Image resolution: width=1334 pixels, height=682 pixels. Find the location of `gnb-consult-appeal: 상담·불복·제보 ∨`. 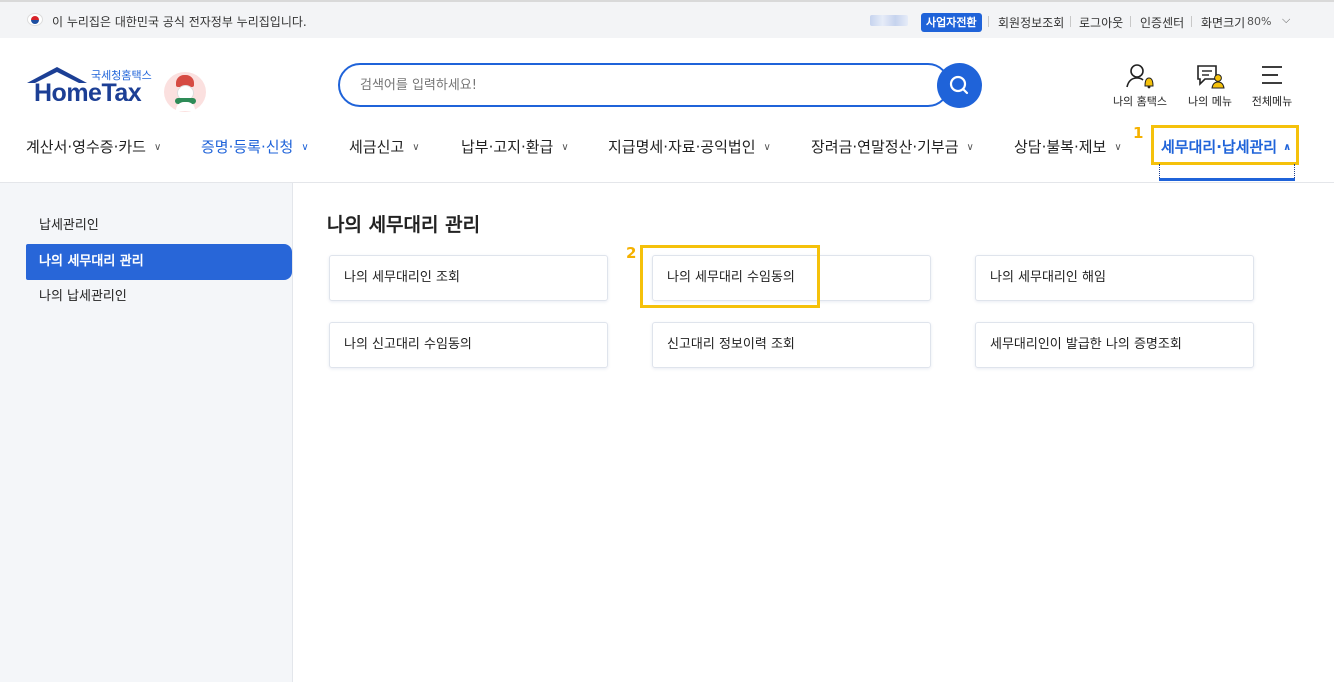

gnb-consult-appeal: 상담·불복·제보 ∨ is located at coordinates (1068, 146).